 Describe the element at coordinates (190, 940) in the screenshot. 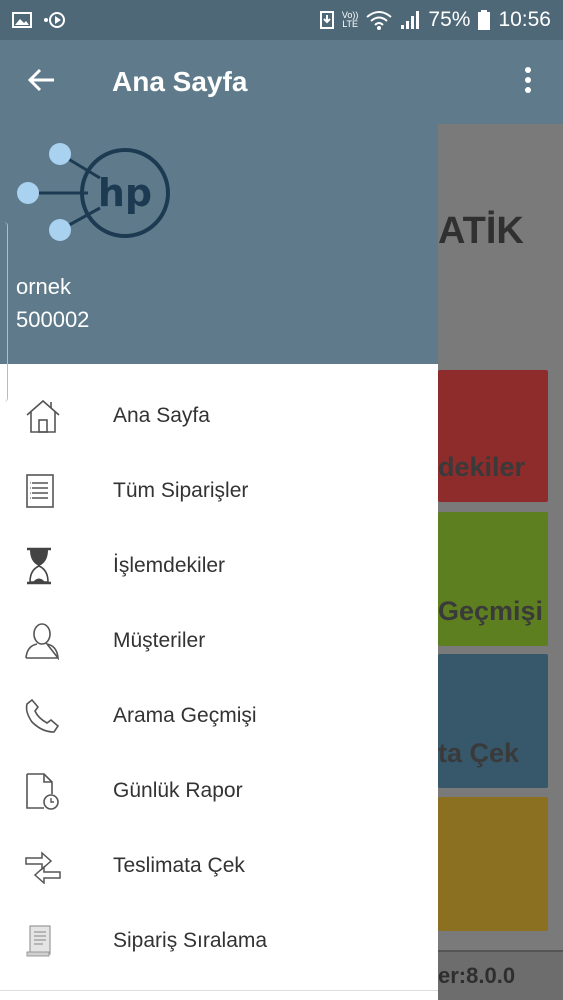

I see `menu-item-label: Sipariş Sıralama` at that location.